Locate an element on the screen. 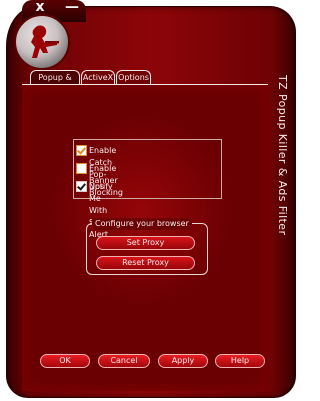 This screenshot has width=320, height=401. set-proxy-button: Set Proxy is located at coordinates (145, 243).